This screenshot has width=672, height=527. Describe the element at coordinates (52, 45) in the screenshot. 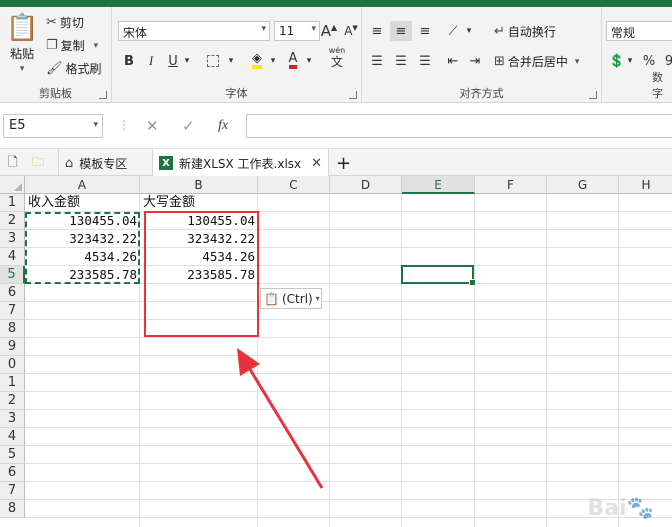

I see `copy-icon: ❐` at that location.